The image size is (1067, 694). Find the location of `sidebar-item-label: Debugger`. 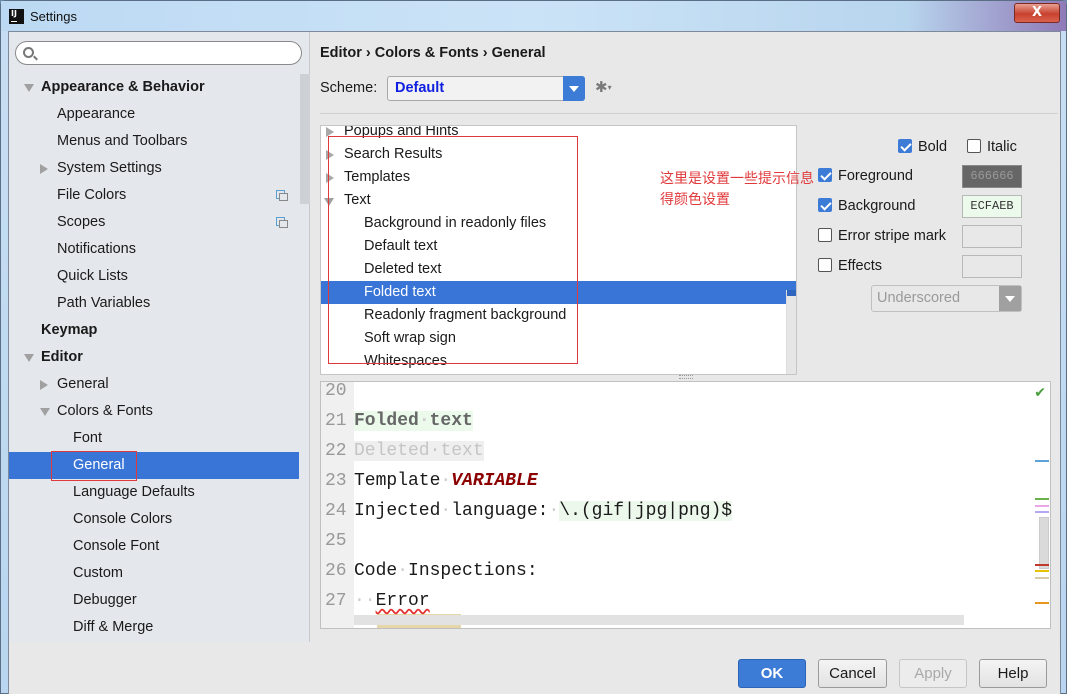

sidebar-item-label: Debugger is located at coordinates (105, 600).